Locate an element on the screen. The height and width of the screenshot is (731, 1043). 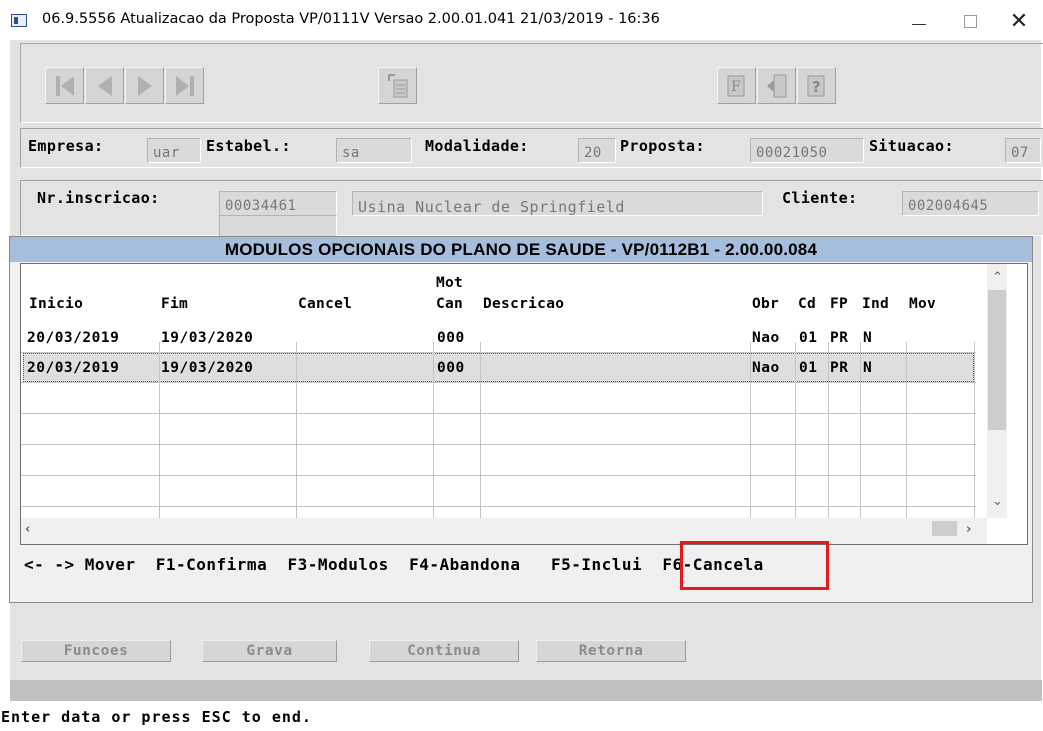
exit-icon is located at coordinates (776, 85).